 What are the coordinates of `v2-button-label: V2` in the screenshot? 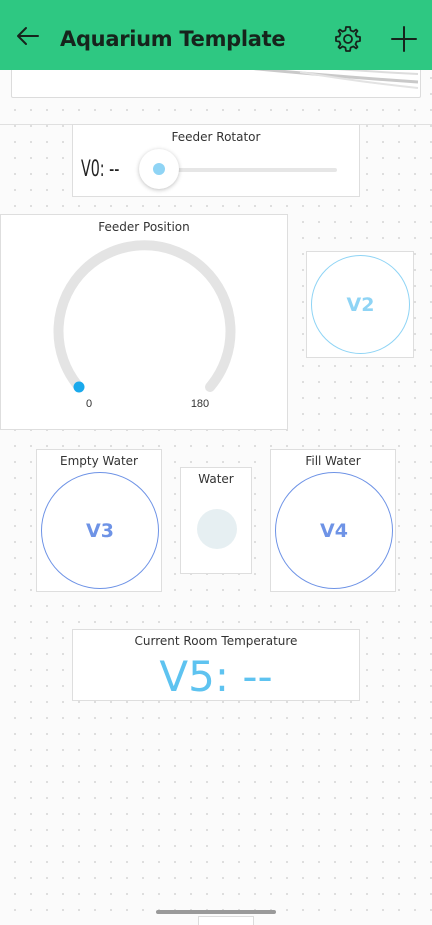 It's located at (360, 304).